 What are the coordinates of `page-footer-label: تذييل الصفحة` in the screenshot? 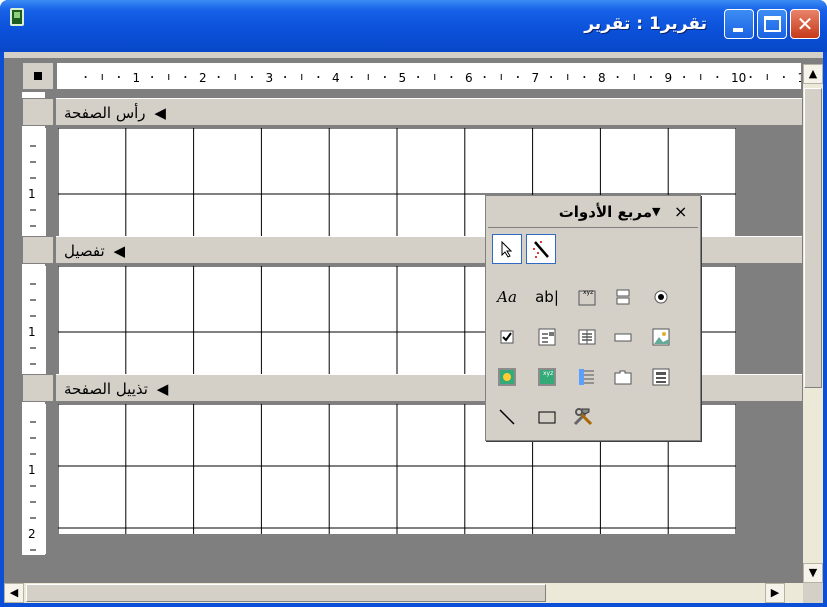 It's located at (106, 389).